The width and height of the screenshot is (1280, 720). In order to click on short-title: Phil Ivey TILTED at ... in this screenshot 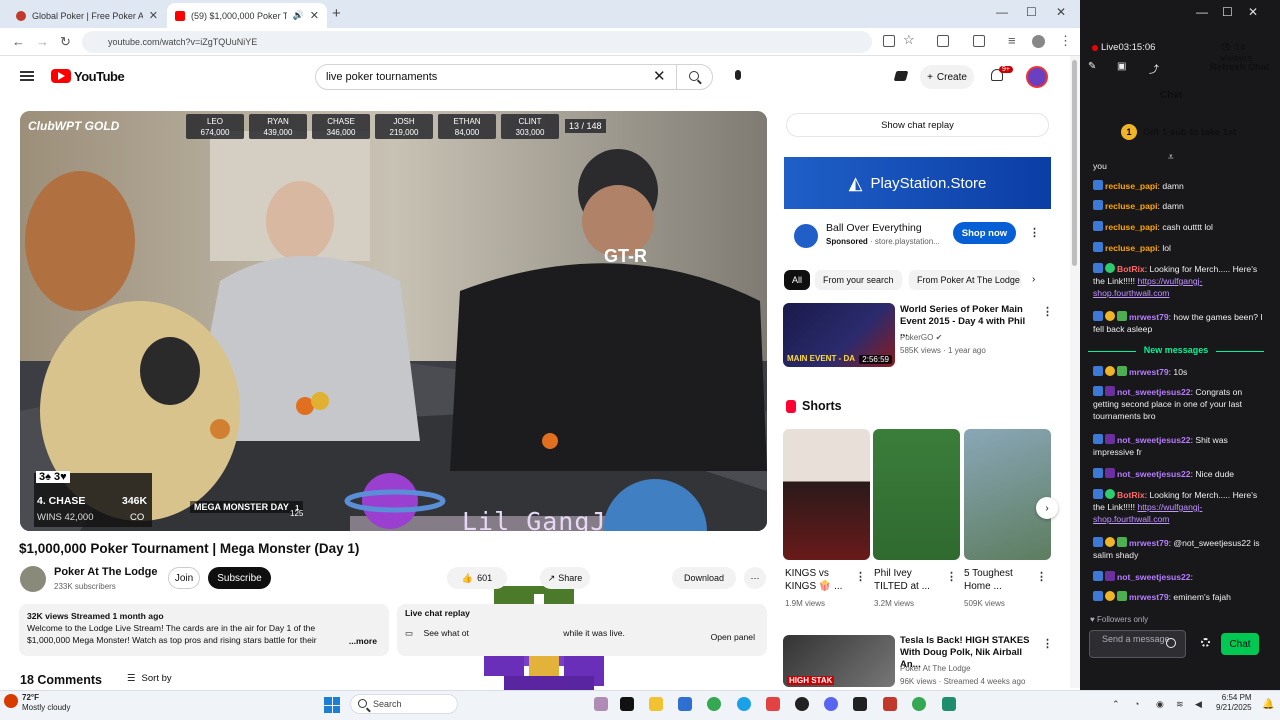, I will do `click(909, 580)`.